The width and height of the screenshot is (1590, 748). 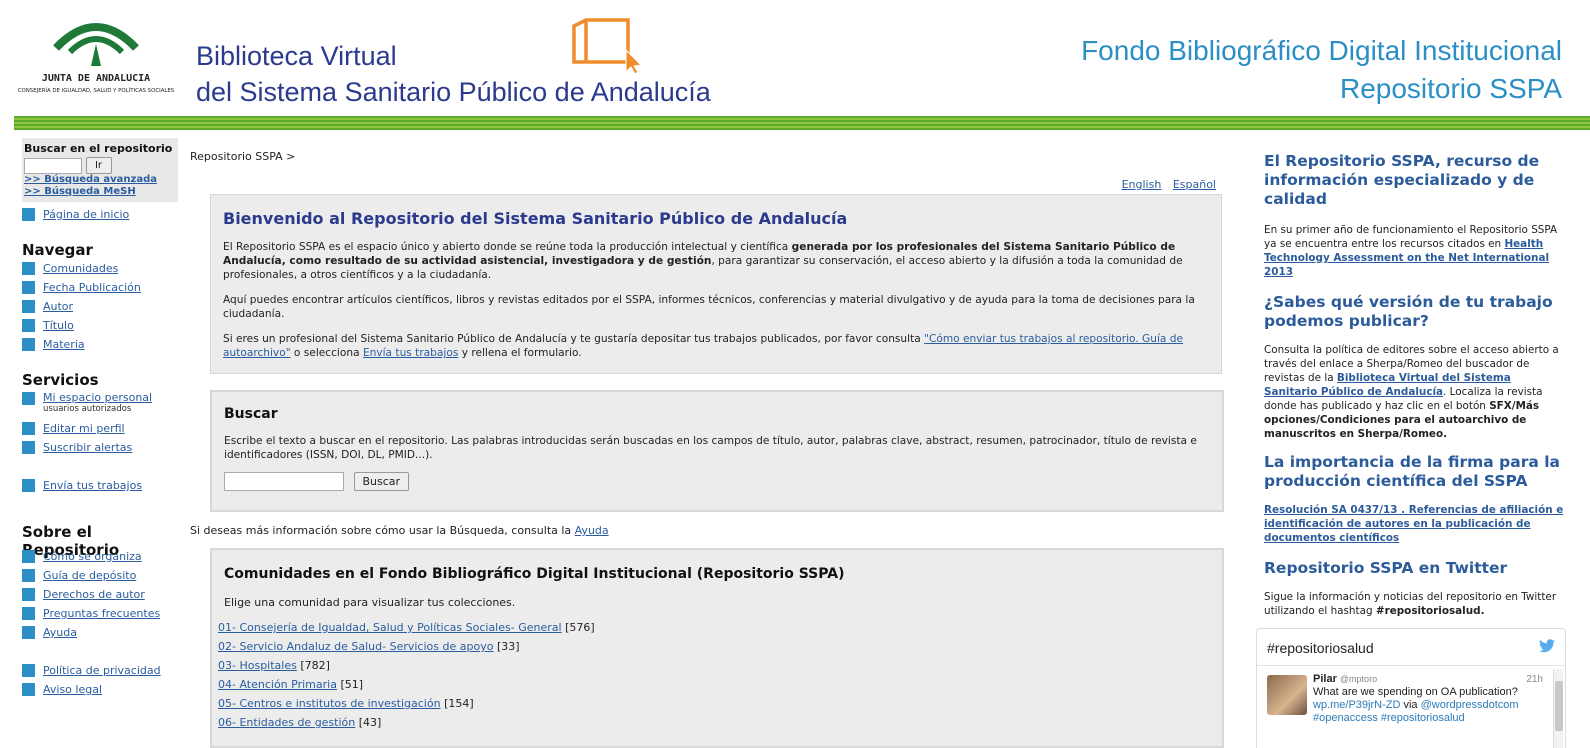 I want to click on lang-english-link: English, so click(x=1142, y=184).